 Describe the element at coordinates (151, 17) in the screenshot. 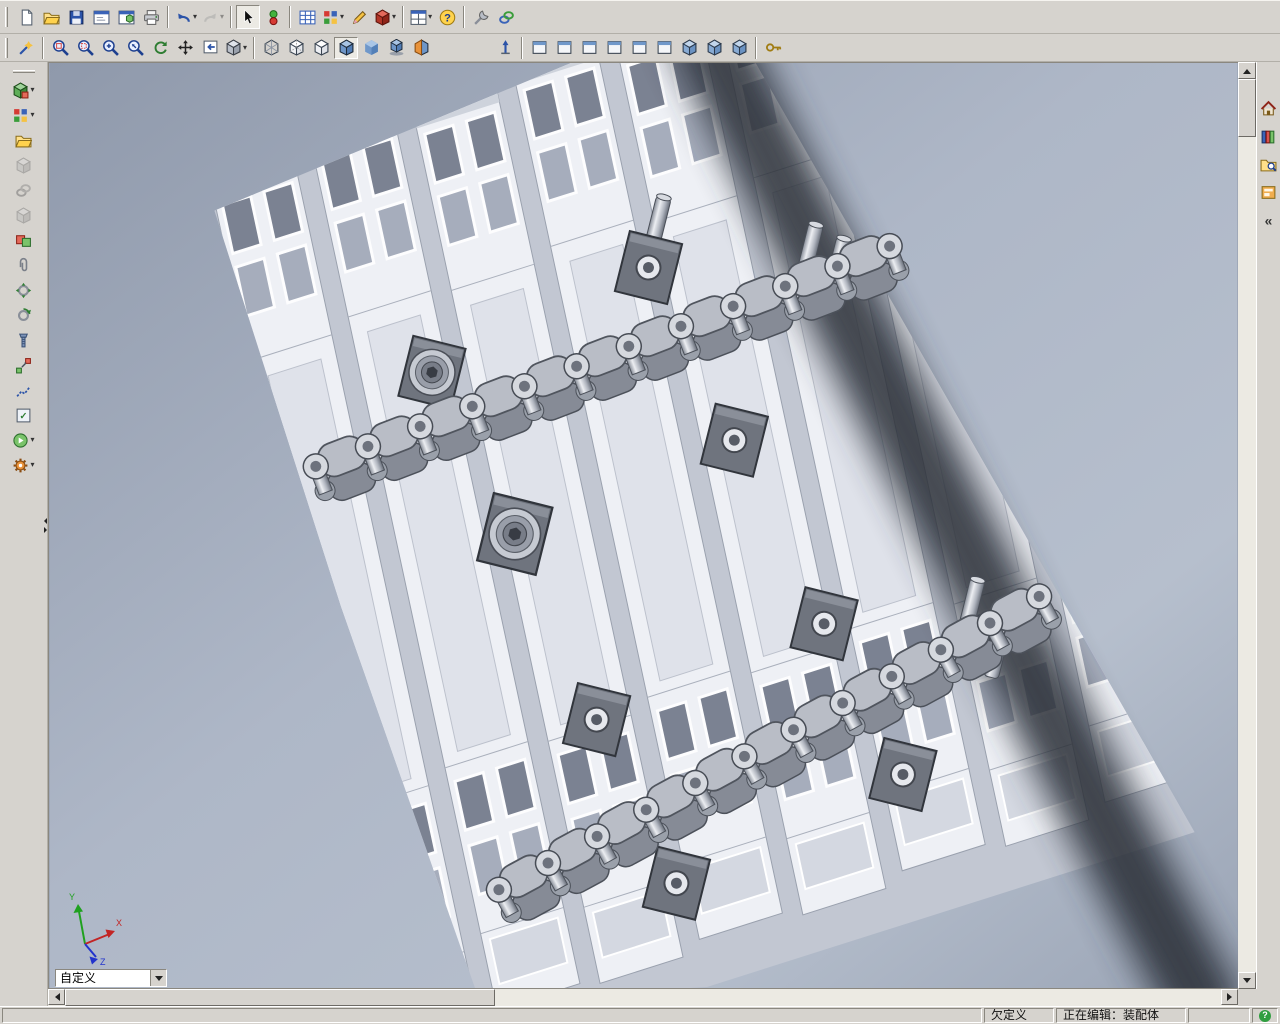

I see `print-button` at that location.